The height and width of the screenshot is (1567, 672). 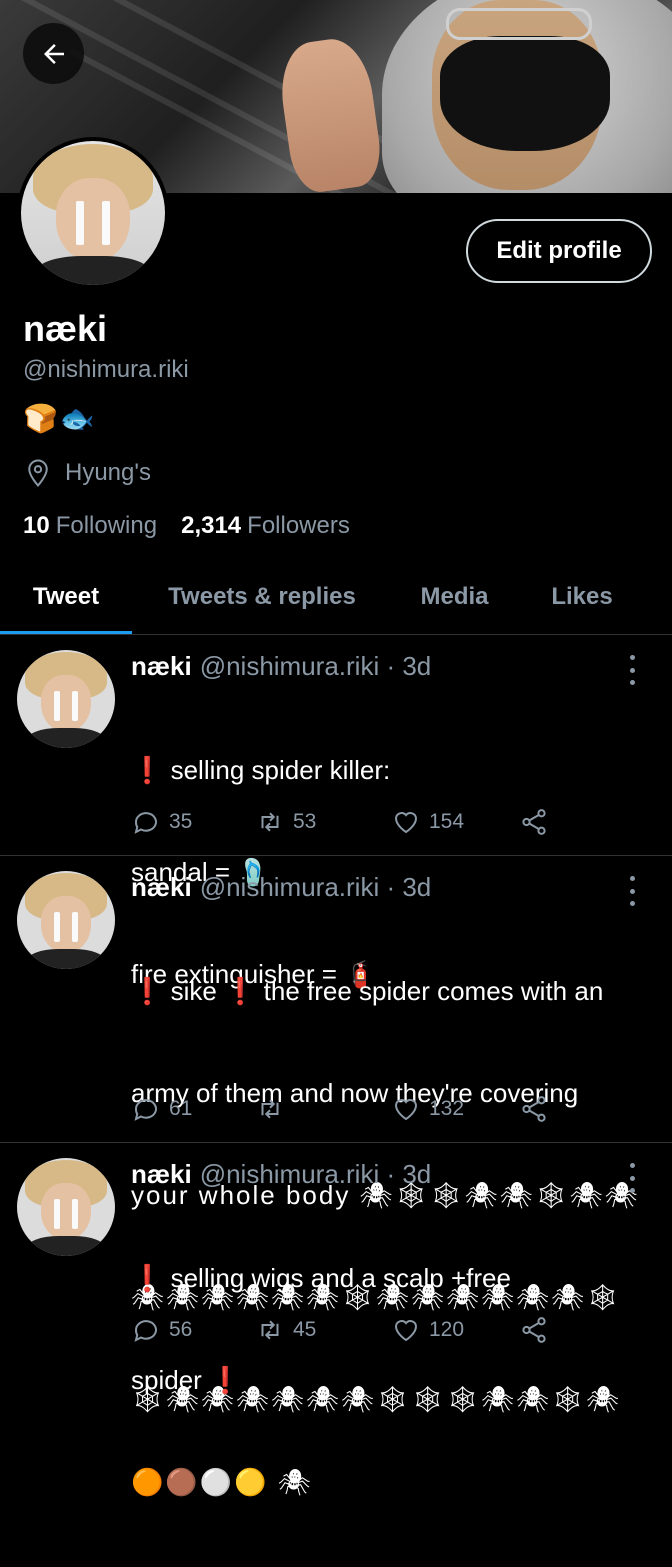 I want to click on like-button: 154, so click(x=455, y=822).